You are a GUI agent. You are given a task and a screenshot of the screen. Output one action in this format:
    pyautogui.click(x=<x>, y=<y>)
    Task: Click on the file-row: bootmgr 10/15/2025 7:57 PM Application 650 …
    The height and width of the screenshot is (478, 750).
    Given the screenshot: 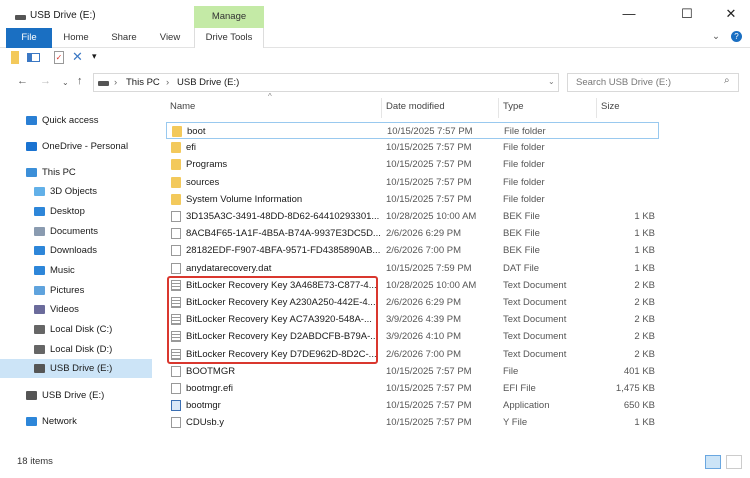 What is the action you would take?
    pyautogui.click(x=412, y=405)
    